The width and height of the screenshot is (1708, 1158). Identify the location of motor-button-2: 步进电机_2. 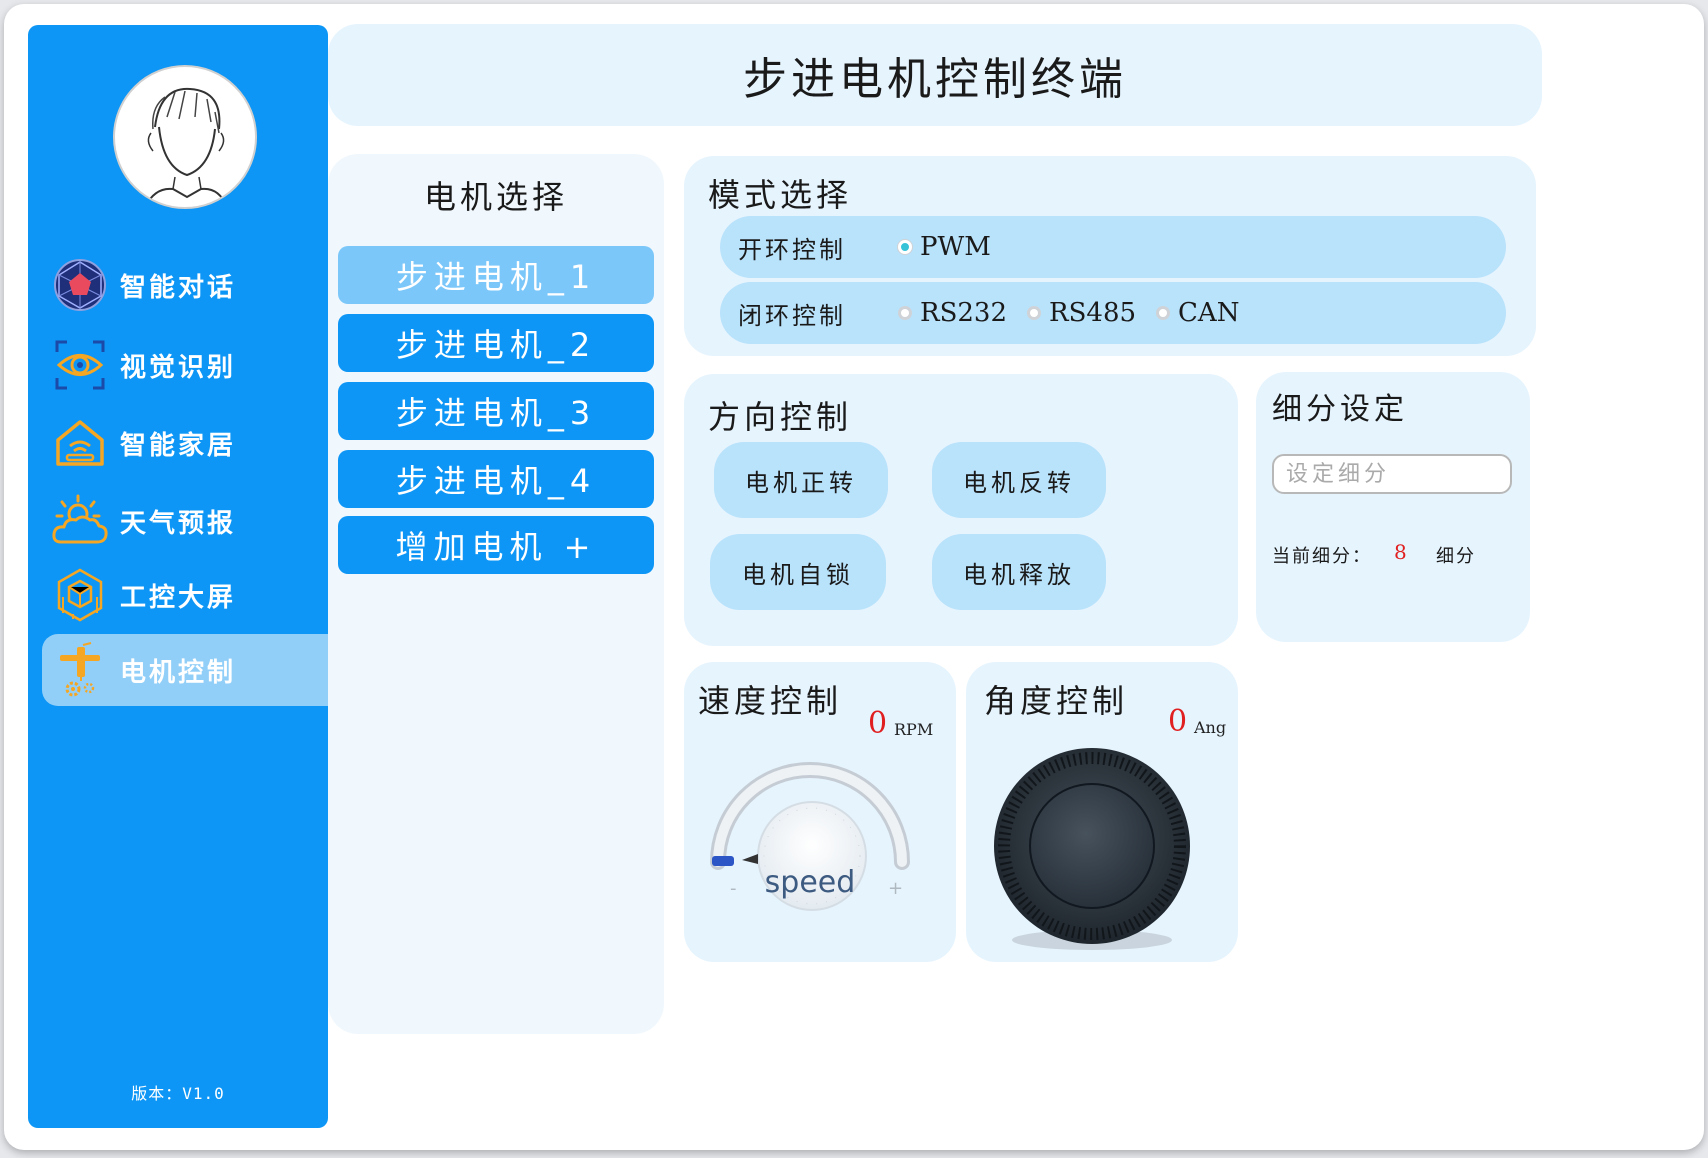
(496, 343).